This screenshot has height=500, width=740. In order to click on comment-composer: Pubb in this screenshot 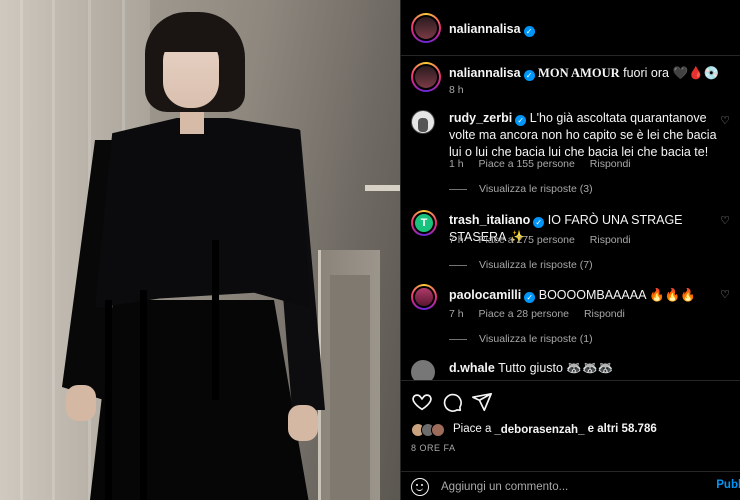, I will do `click(570, 485)`.